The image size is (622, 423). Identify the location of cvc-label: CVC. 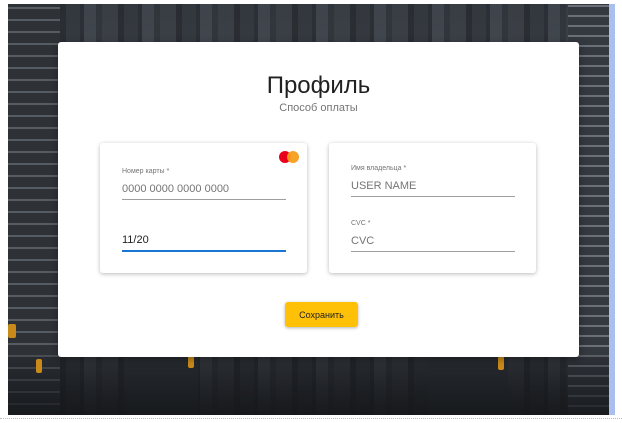
(358, 223).